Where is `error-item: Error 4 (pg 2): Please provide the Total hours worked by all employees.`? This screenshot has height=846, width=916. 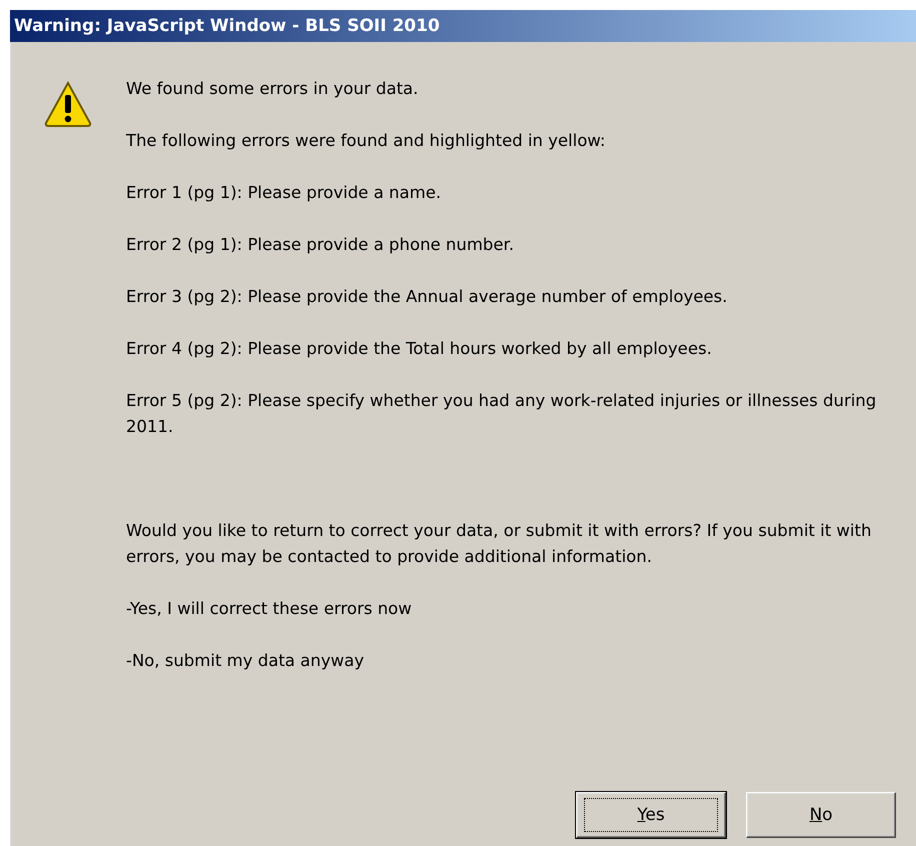 error-item: Error 4 (pg 2): Please provide the Total hours worked by all employees. is located at coordinates (419, 349).